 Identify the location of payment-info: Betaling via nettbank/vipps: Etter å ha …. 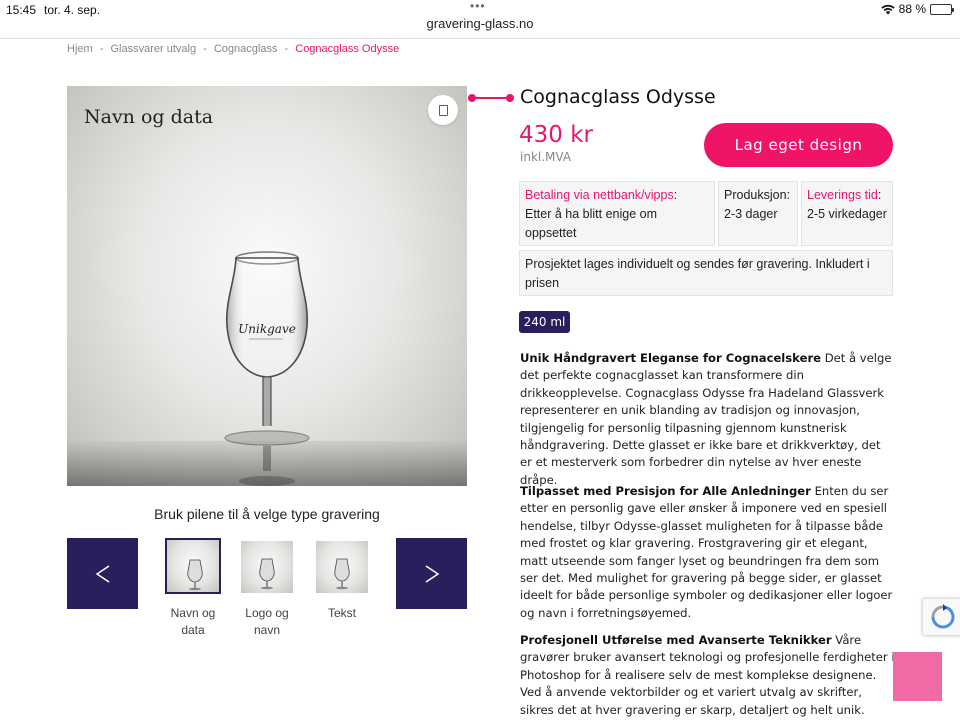
(617, 213).